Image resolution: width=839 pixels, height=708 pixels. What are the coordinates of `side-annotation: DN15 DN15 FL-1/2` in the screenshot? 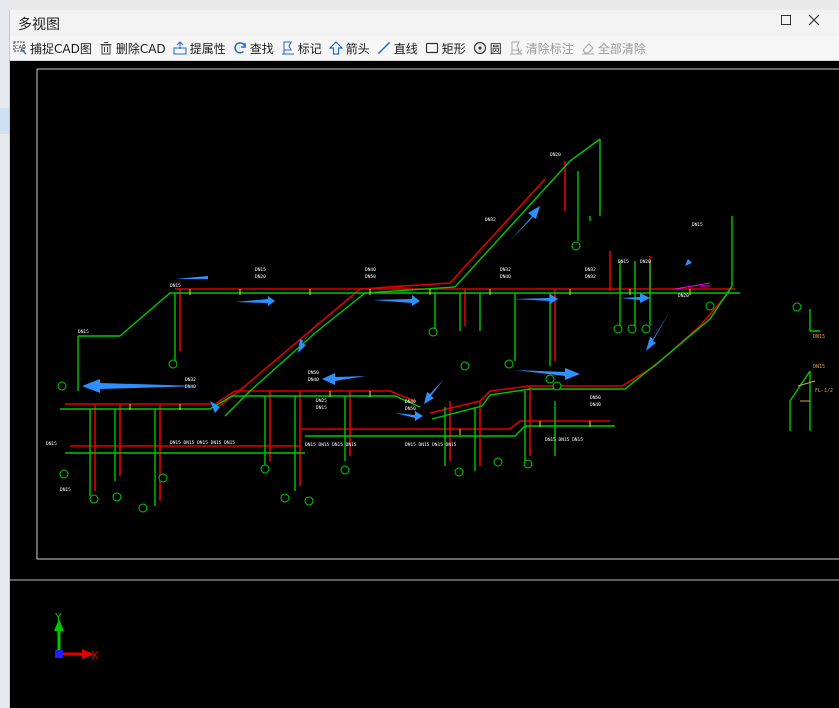 It's located at (815, 368).